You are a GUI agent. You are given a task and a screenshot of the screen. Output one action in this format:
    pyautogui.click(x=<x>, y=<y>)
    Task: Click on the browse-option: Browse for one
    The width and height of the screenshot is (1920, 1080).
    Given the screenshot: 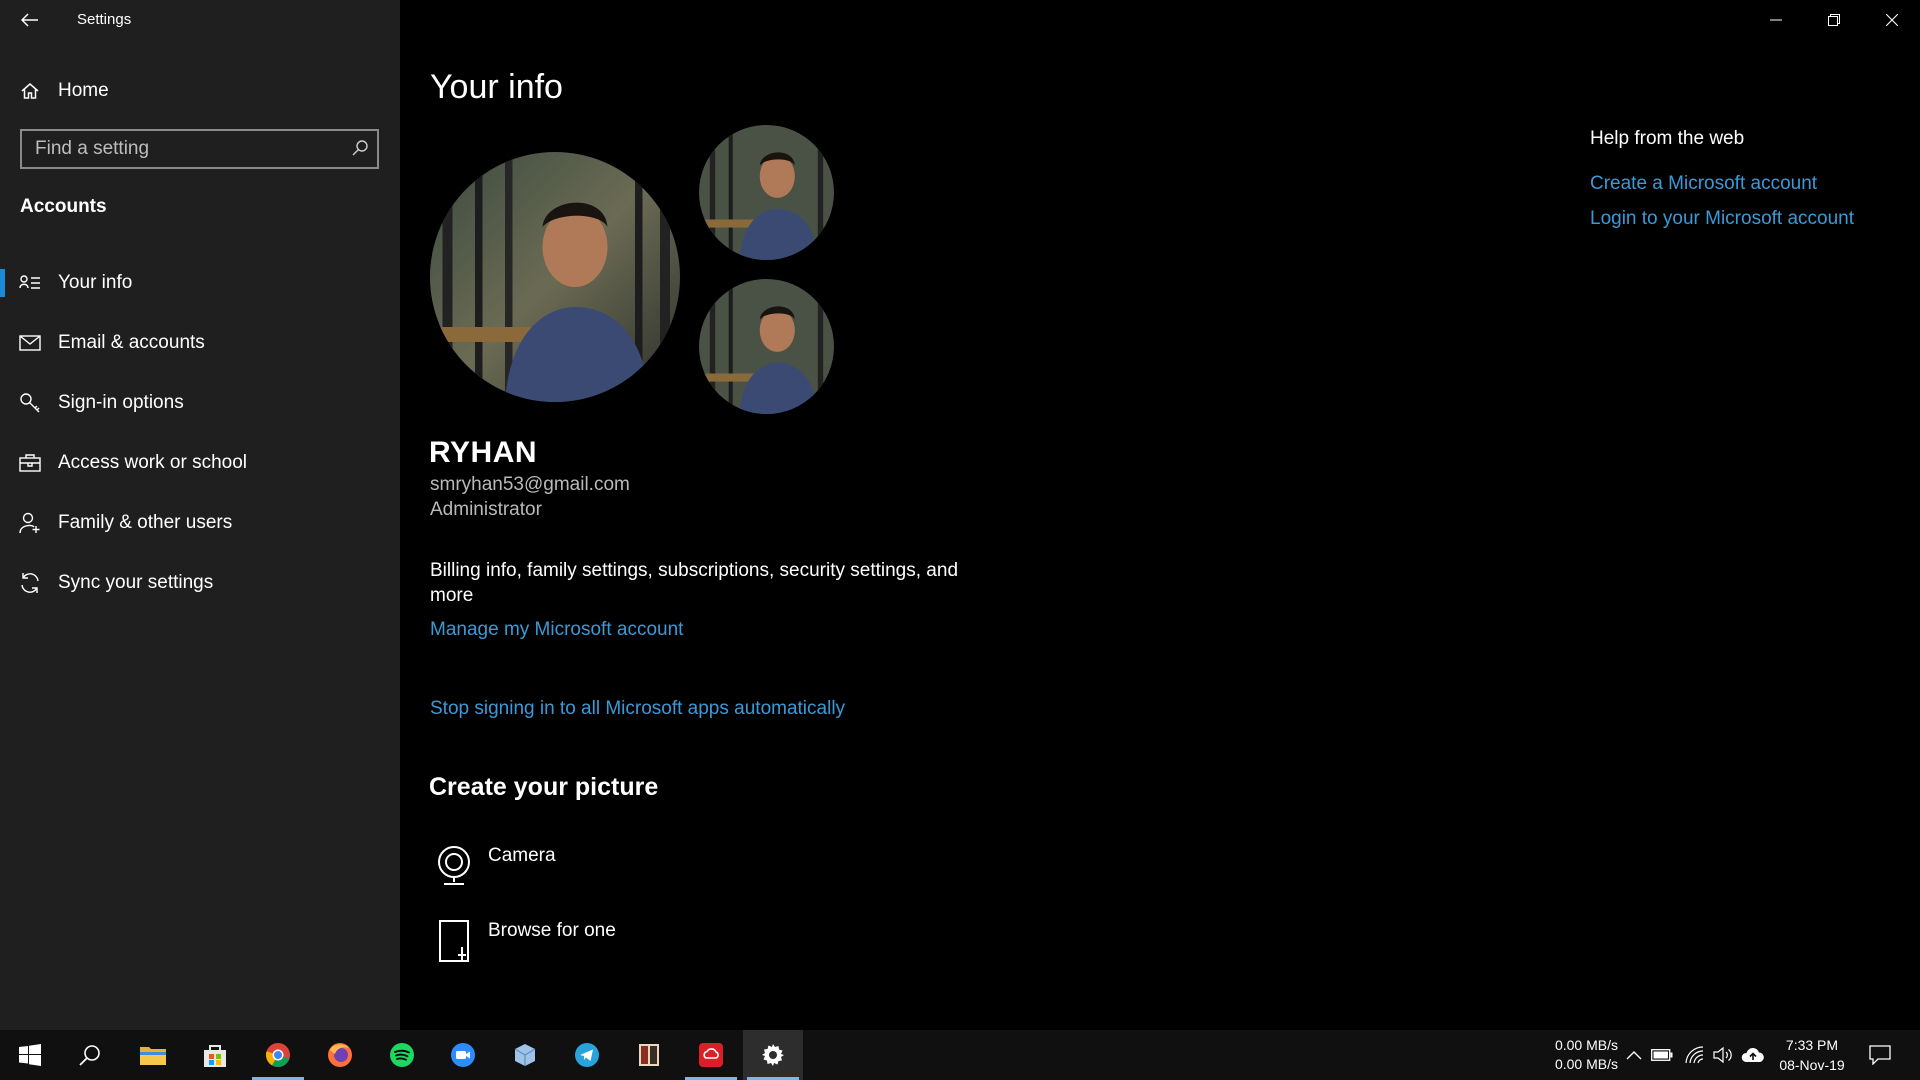 What is the action you would take?
    pyautogui.click(x=523, y=941)
    